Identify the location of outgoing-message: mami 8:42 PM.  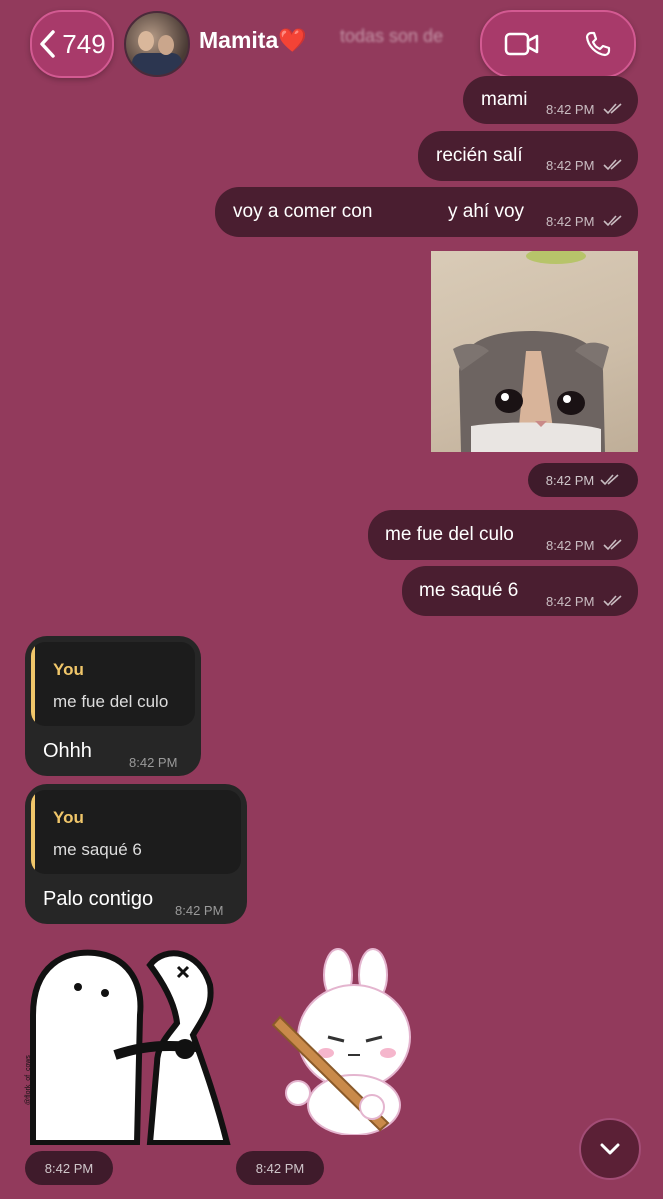
(550, 100).